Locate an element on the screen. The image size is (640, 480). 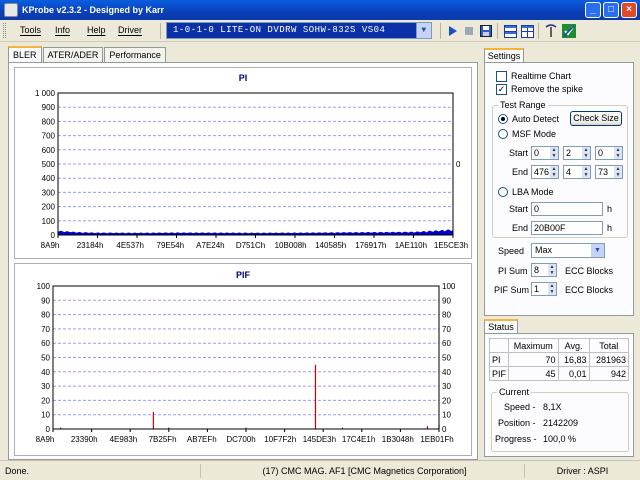
y-tick-label-right: 70 is located at coordinates (446, 329).